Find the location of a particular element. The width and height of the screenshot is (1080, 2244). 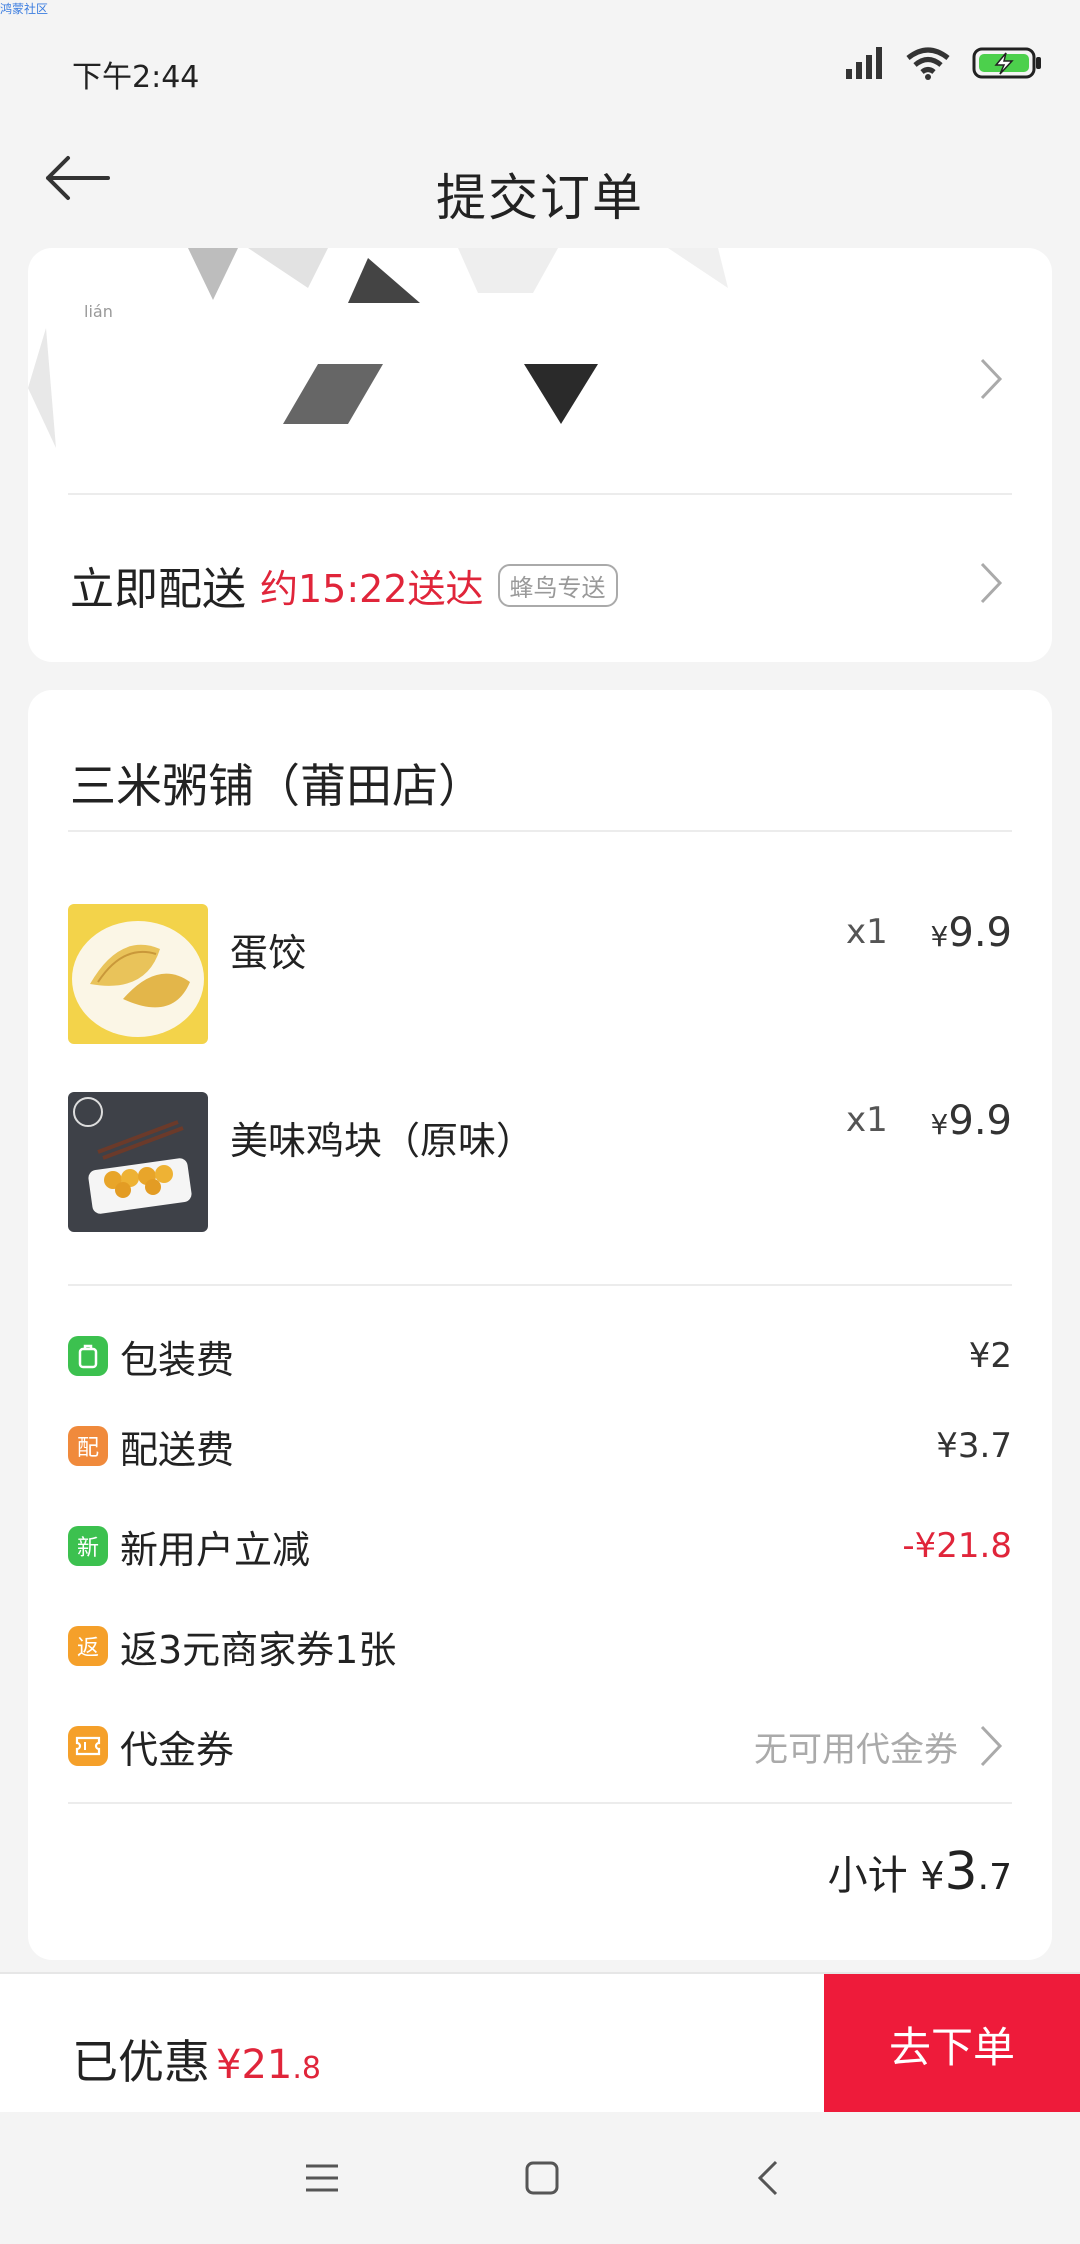

ticket-icon is located at coordinates (88, 1746).